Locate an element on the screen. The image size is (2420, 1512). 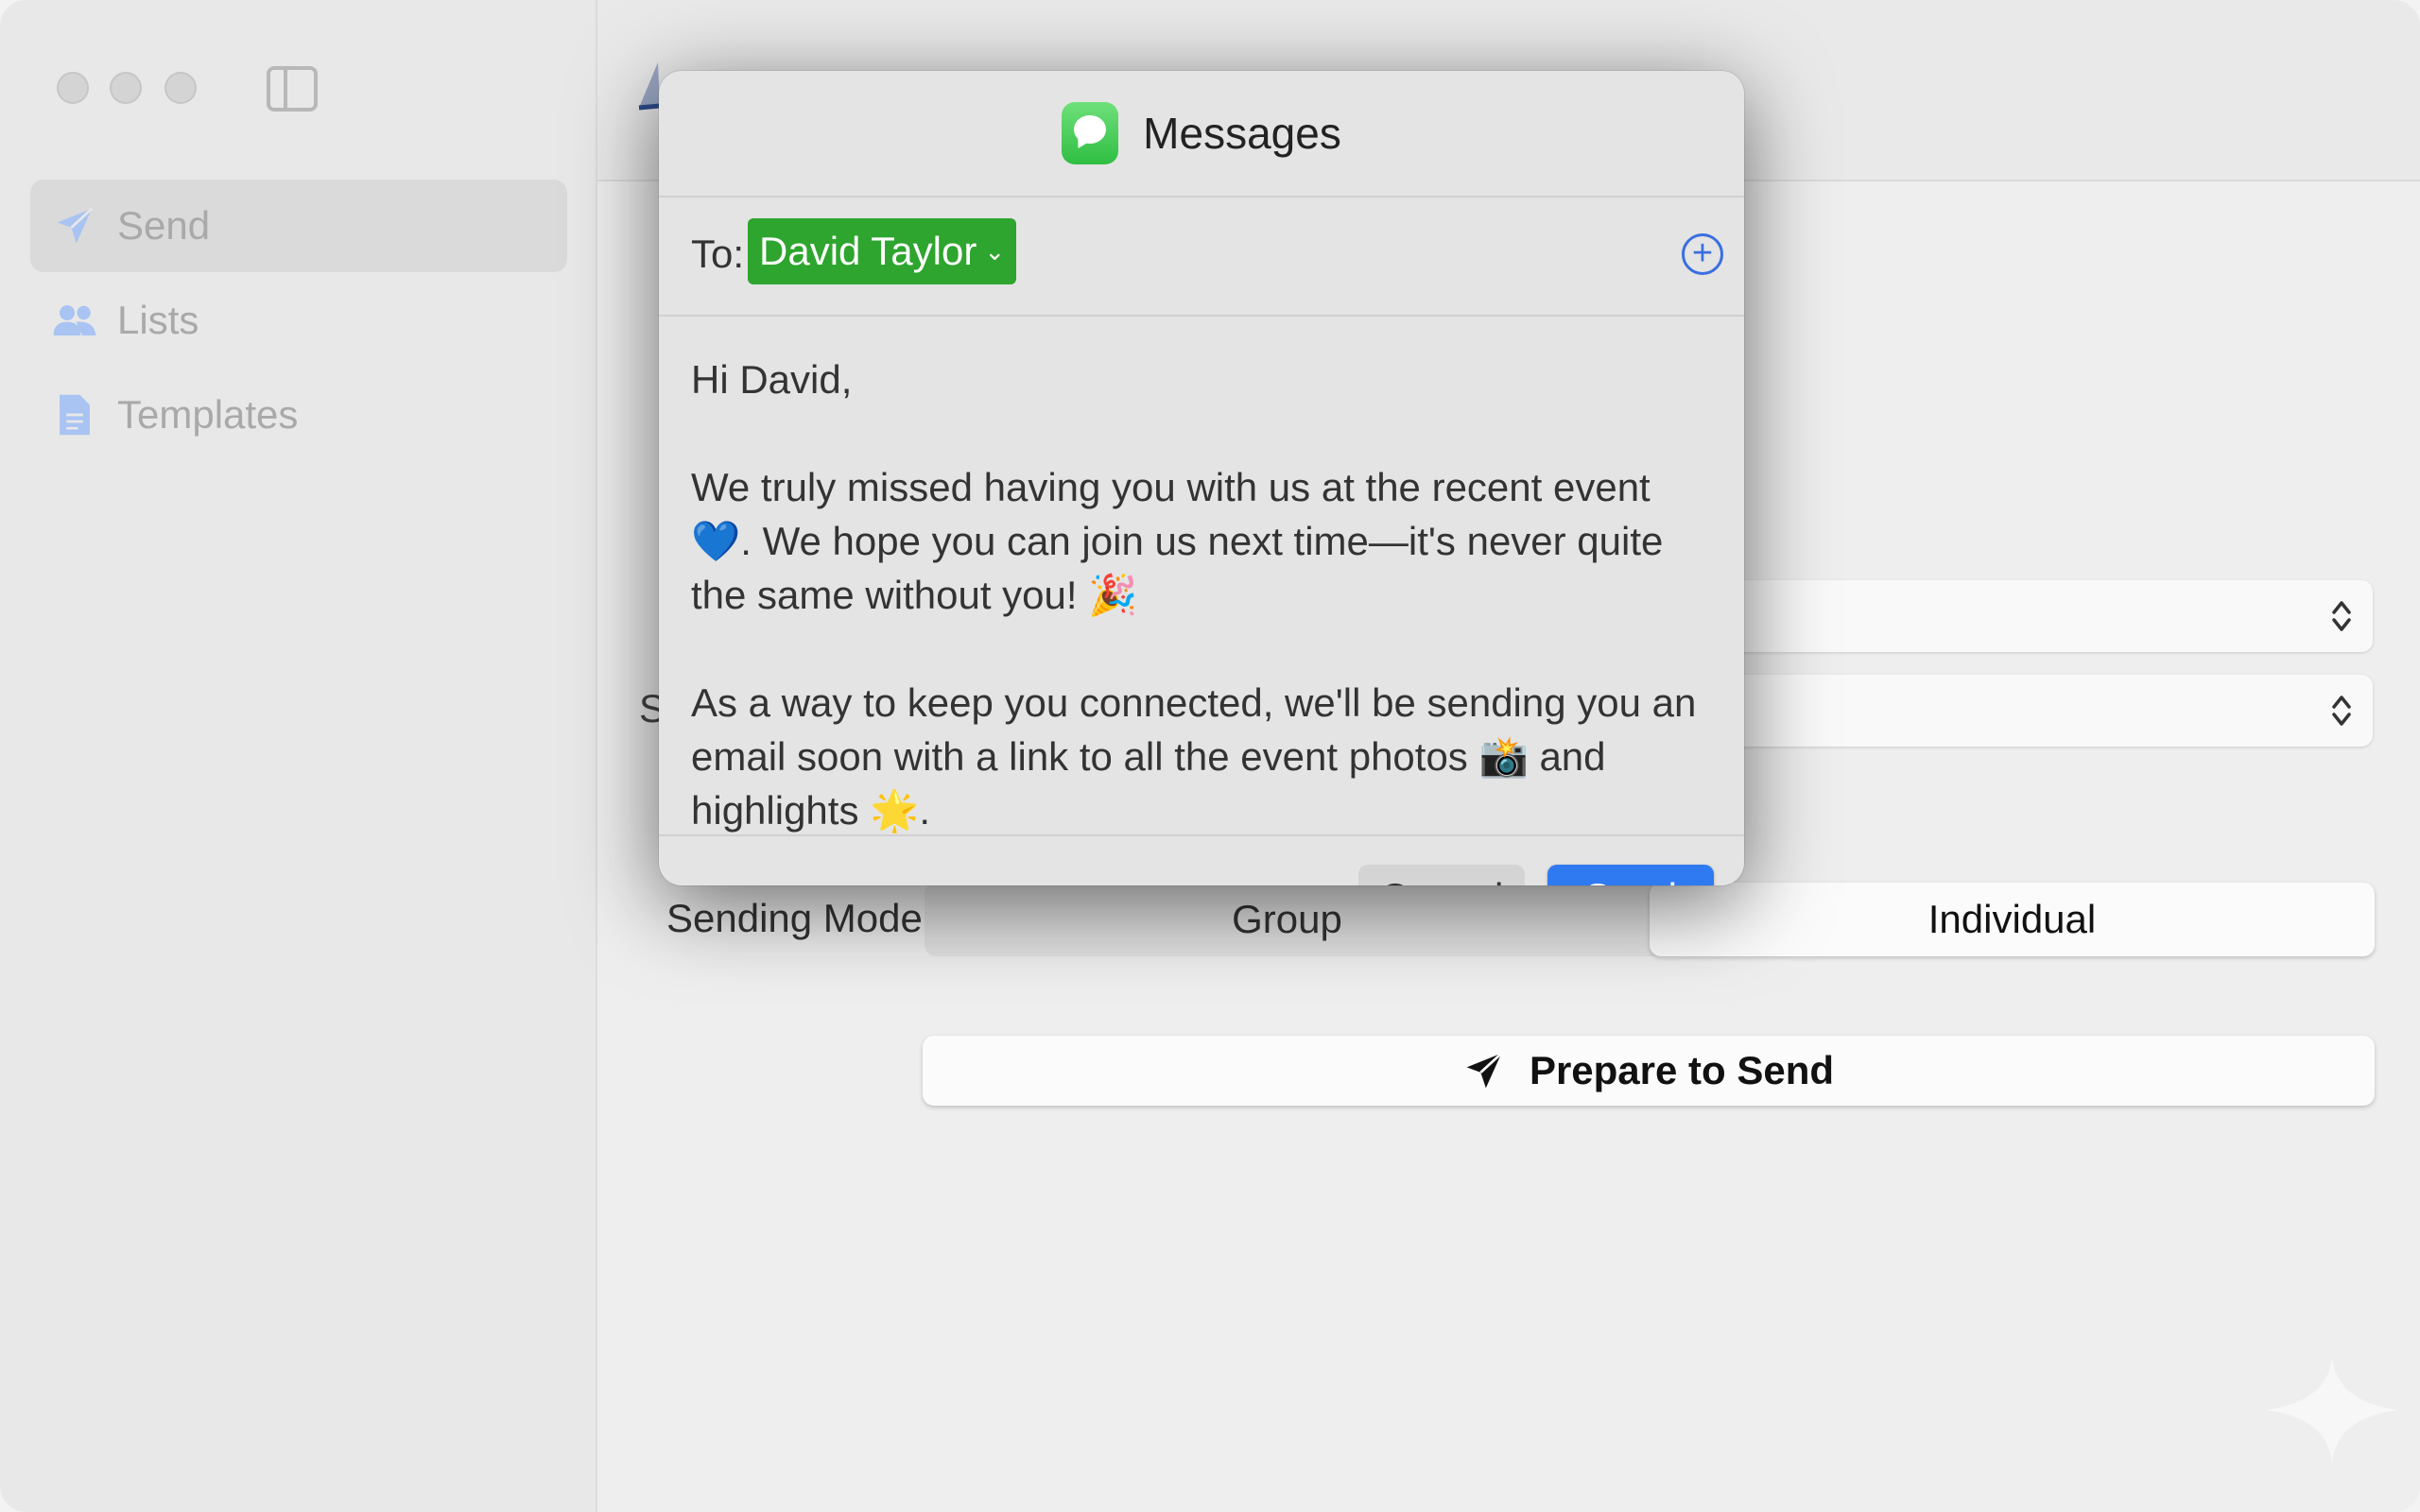
add-recipient-icon: + is located at coordinates (1702, 254).